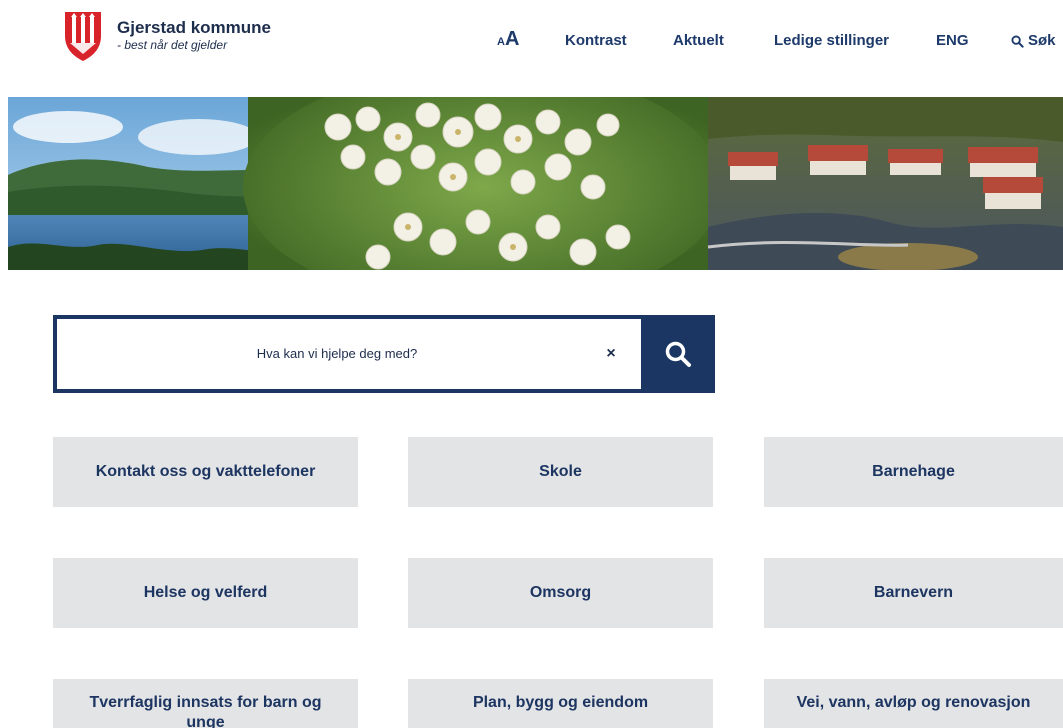  What do you see at coordinates (913, 472) in the screenshot?
I see `tile-kindergarten: Barnehage` at bounding box center [913, 472].